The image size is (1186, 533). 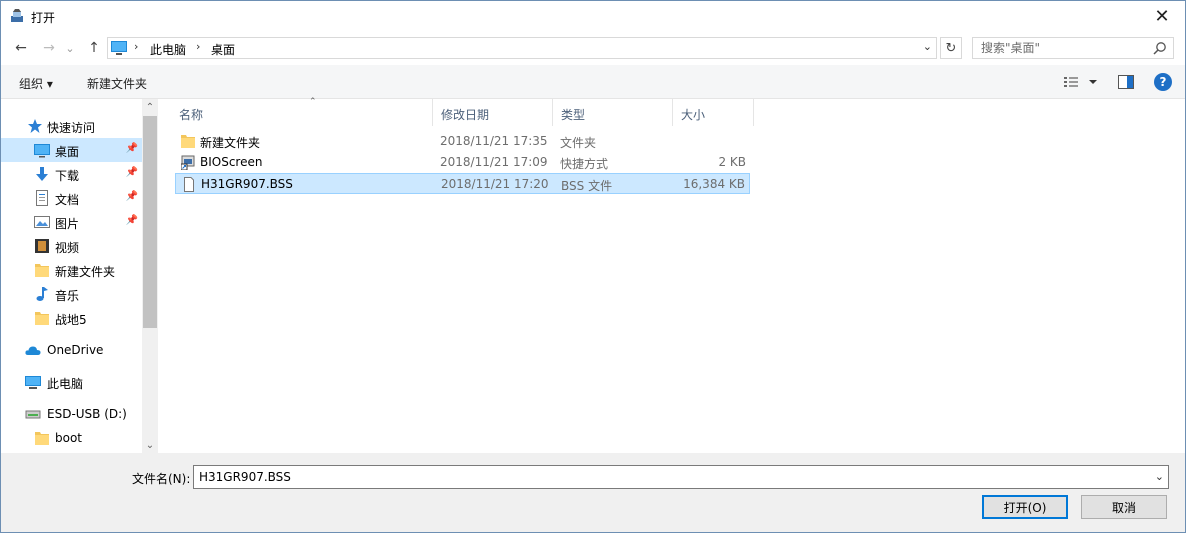 I want to click on organize-menu: 组织 ▾, so click(x=36, y=83).